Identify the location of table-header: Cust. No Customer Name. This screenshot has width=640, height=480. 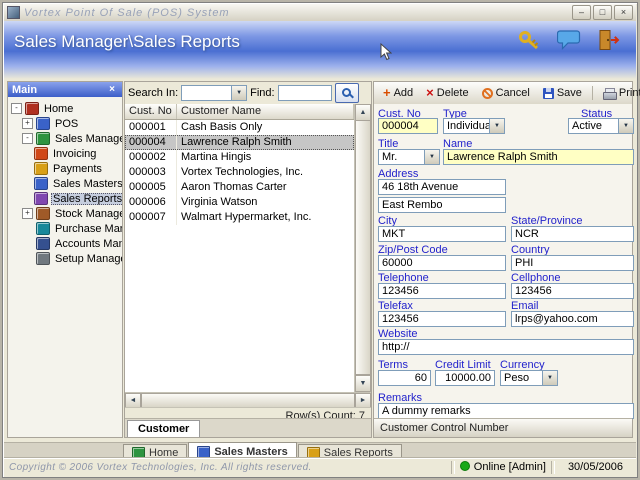
(239, 112).